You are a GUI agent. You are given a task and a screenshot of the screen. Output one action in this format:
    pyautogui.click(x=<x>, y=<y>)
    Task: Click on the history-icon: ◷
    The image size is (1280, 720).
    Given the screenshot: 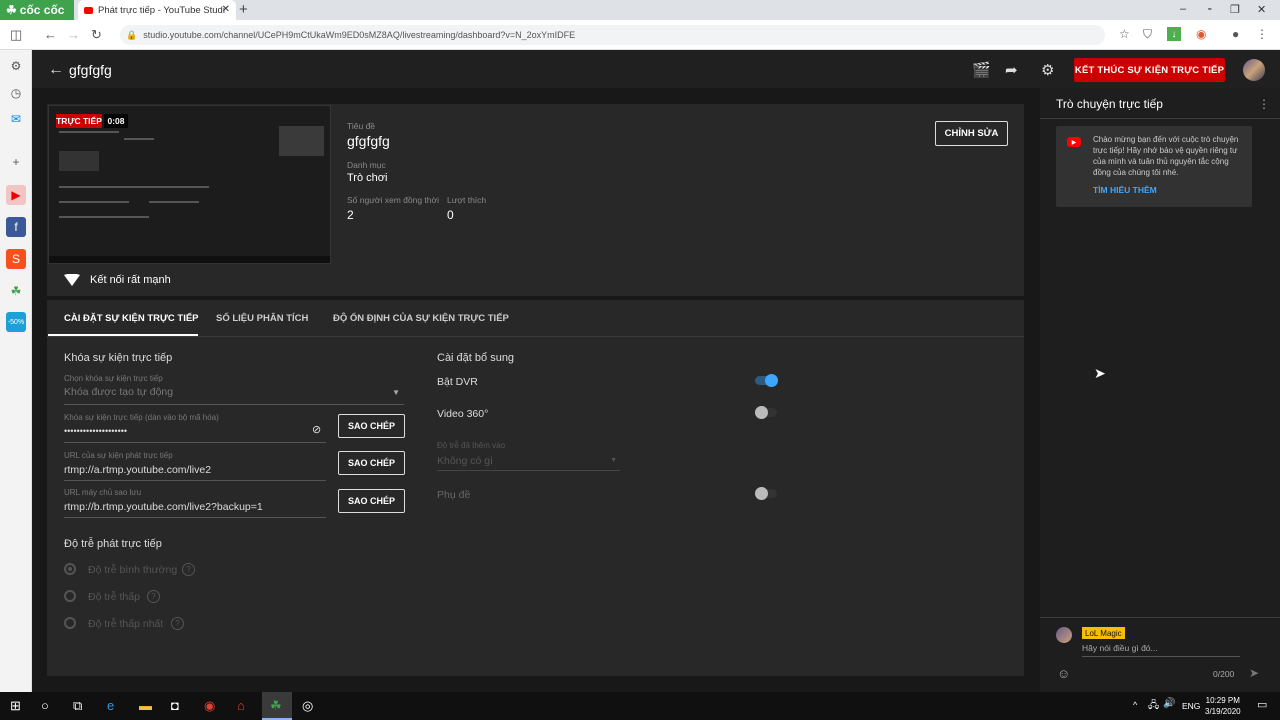 What is the action you would take?
    pyautogui.click(x=16, y=93)
    